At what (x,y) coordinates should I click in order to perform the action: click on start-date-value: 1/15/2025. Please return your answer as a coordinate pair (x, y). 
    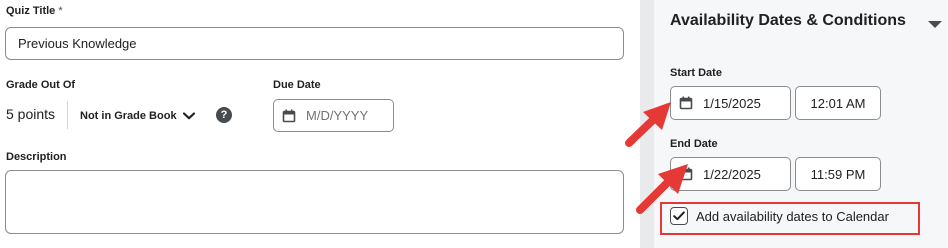
    Looking at the image, I should click on (732, 103).